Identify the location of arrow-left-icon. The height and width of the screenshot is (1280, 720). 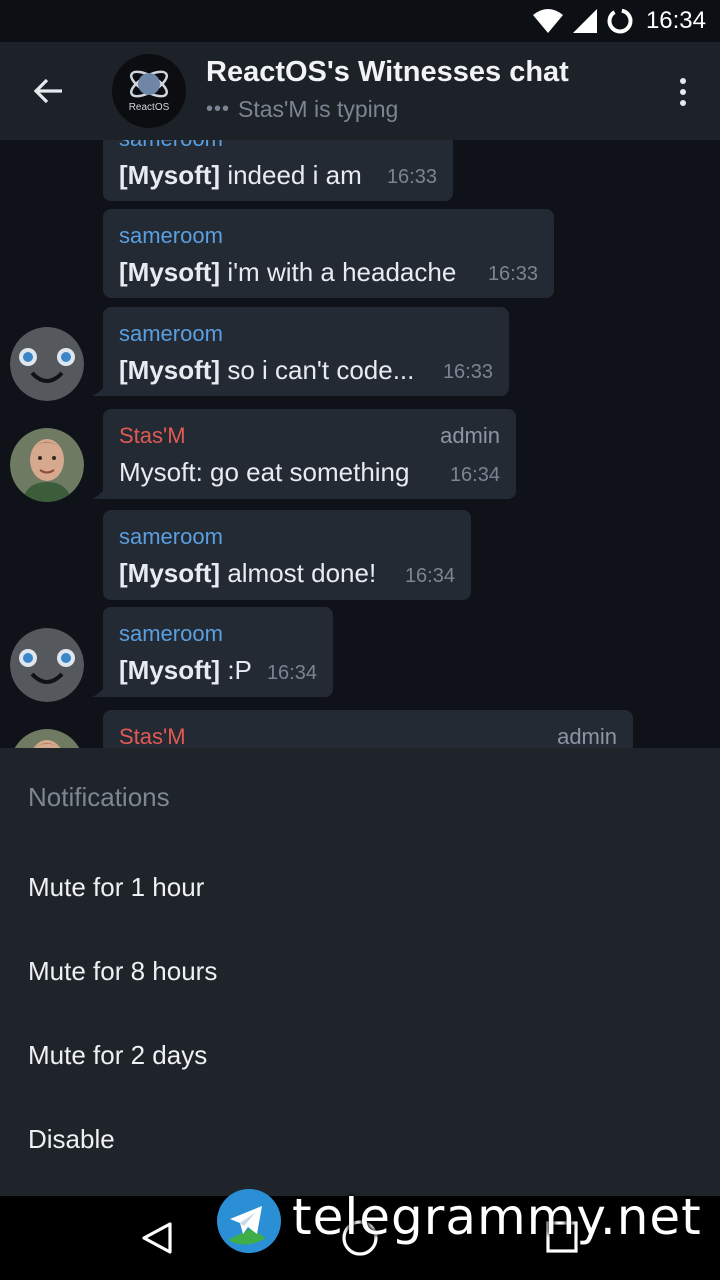
(47, 91).